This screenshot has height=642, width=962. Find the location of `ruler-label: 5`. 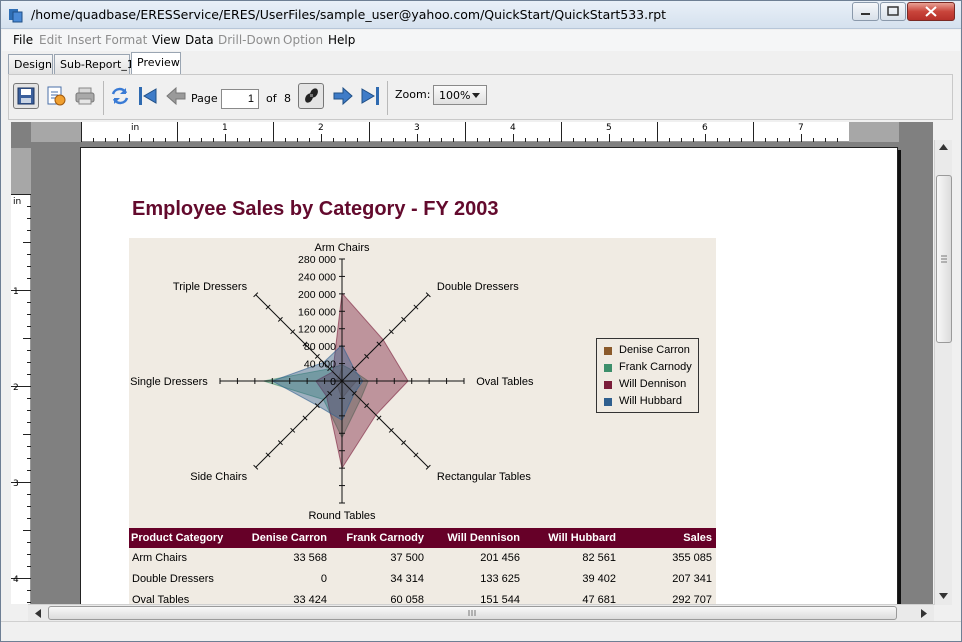

ruler-label: 5 is located at coordinates (609, 128).